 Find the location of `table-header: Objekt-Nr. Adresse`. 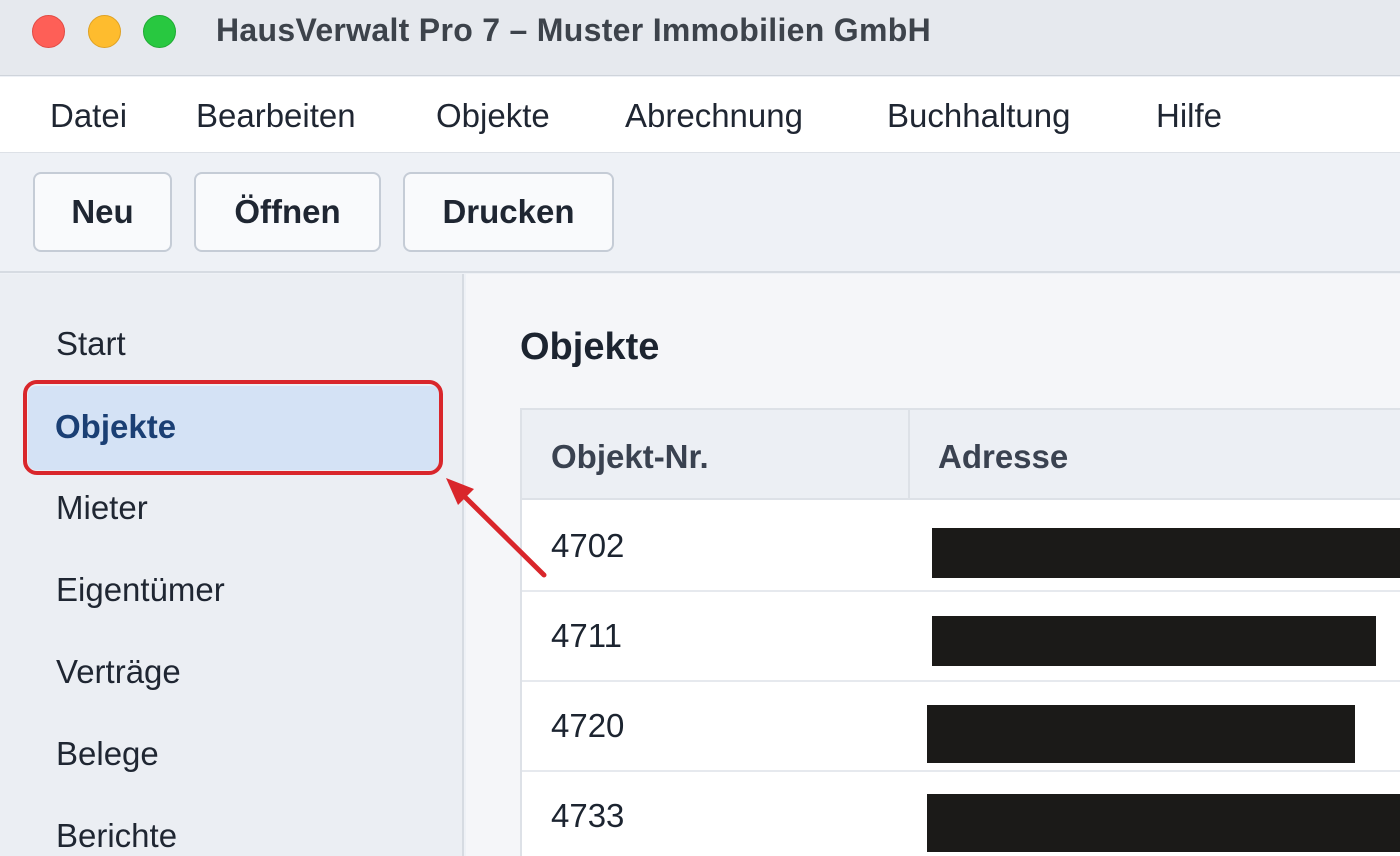

table-header: Objekt-Nr. Adresse is located at coordinates (961, 455).